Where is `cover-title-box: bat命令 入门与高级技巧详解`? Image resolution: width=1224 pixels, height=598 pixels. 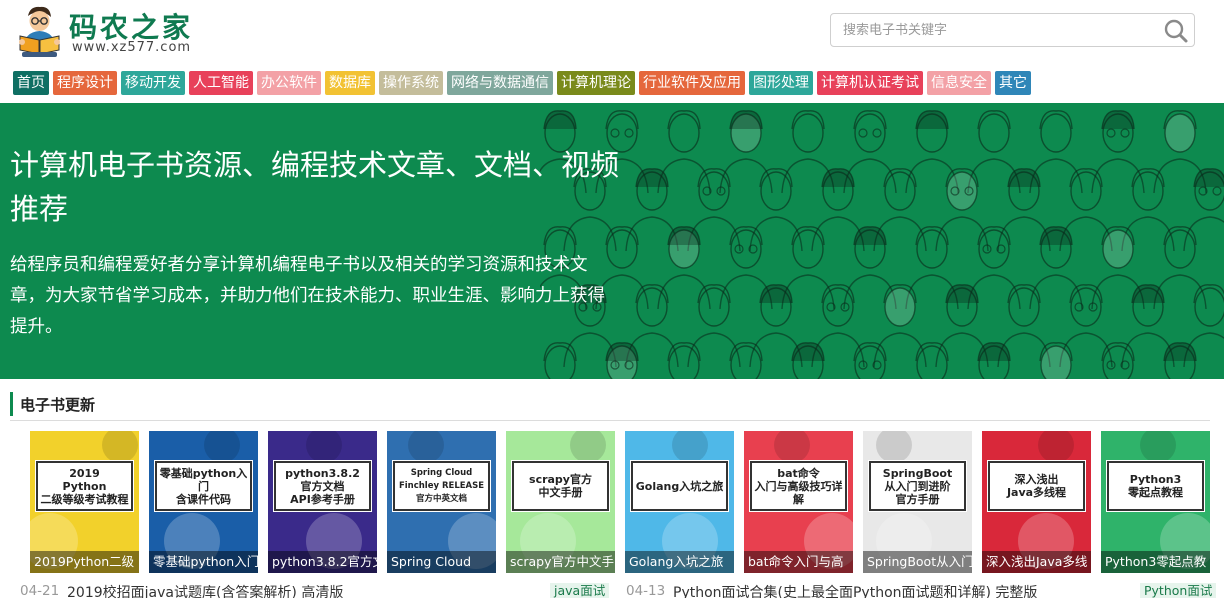
cover-title-box: bat命令 入门与高级技巧详解 is located at coordinates (798, 486).